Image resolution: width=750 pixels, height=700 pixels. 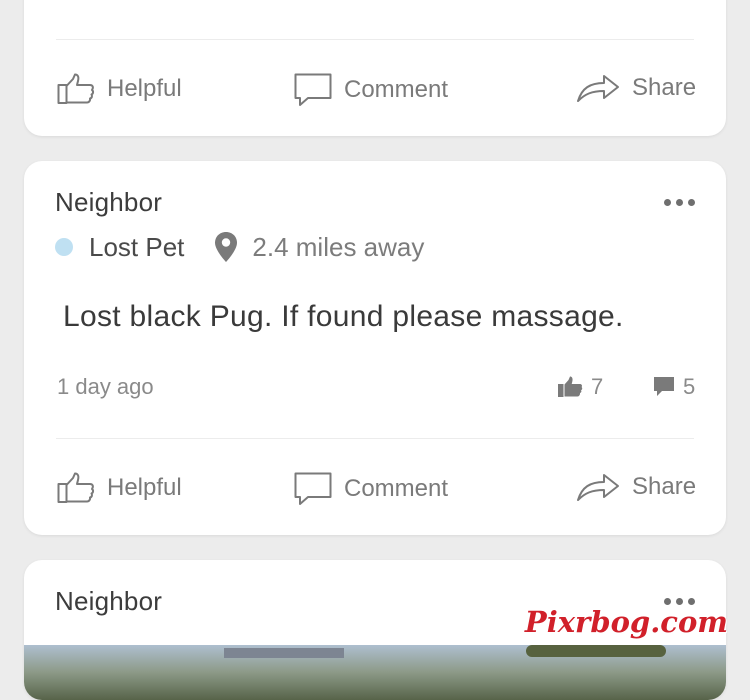 I want to click on helpful-count: 7, so click(x=580, y=387).